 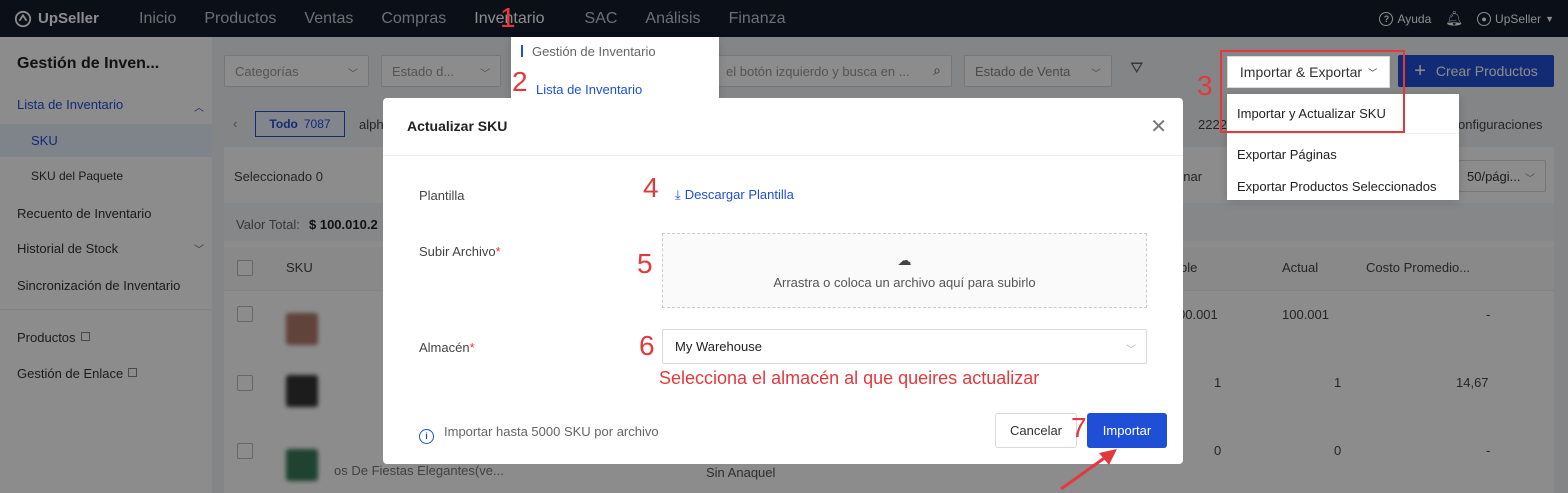 I want to click on modal-divider, so click(x=783, y=155).